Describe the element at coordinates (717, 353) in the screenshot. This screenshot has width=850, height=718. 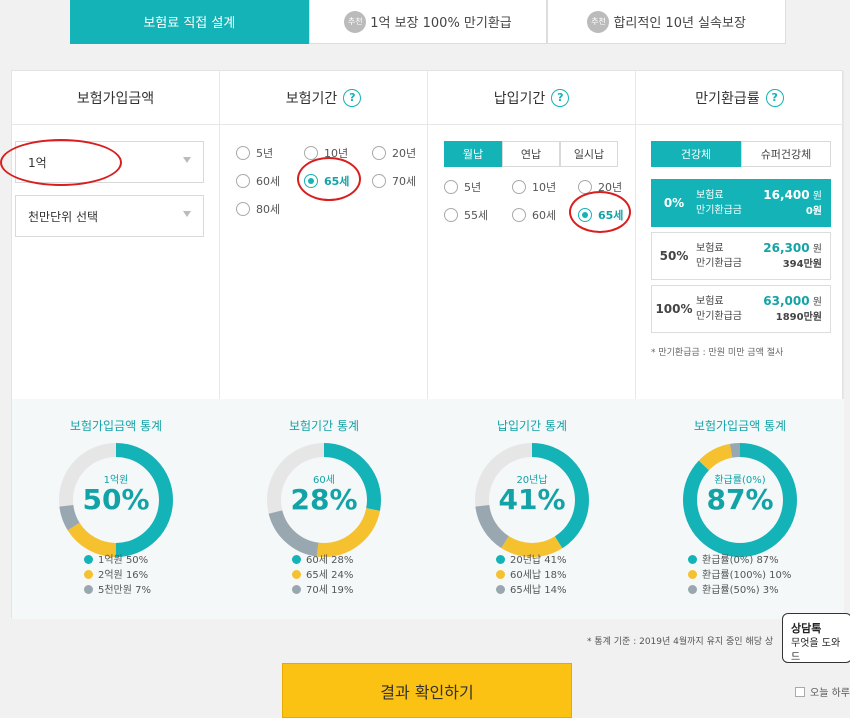
I see `refund-note: * 만기환급금 : 만원 미만 금액 절사` at that location.